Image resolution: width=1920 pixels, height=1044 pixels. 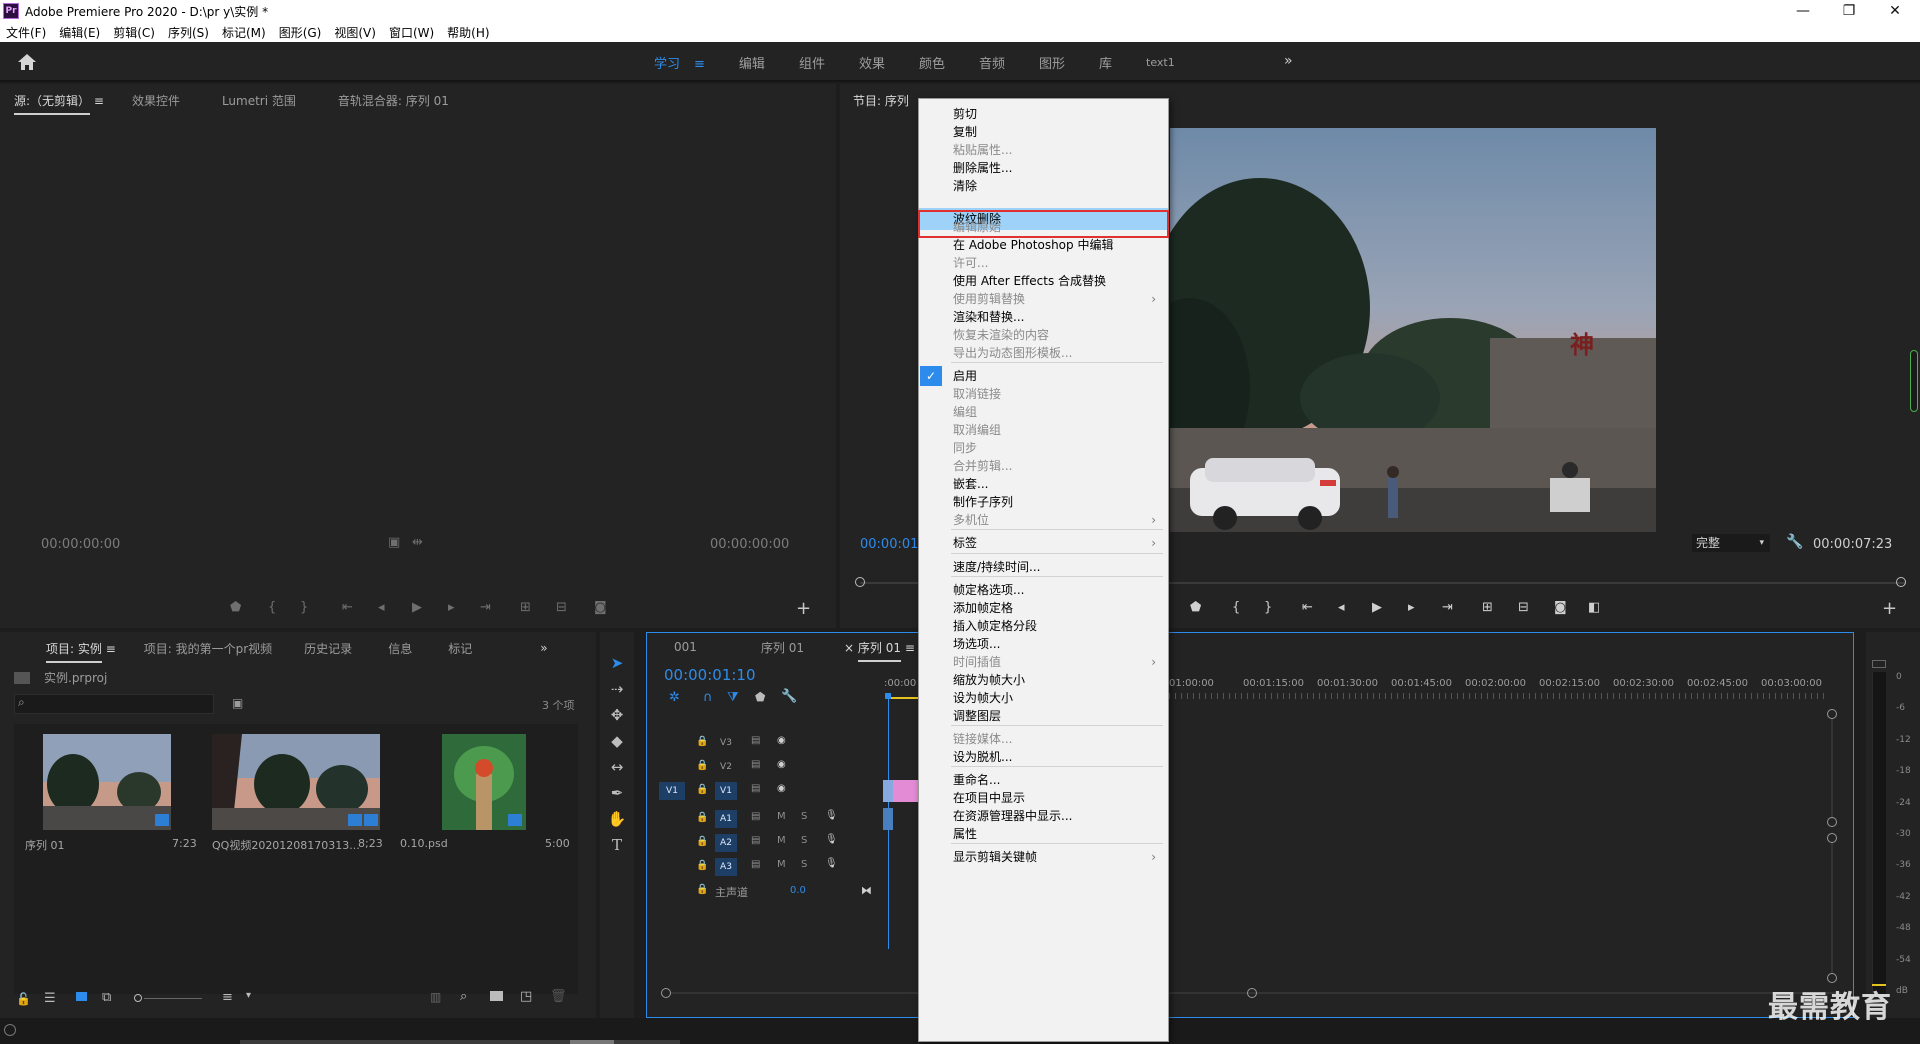 I want to click on razor-tool-icon: ◆, so click(x=617, y=741).